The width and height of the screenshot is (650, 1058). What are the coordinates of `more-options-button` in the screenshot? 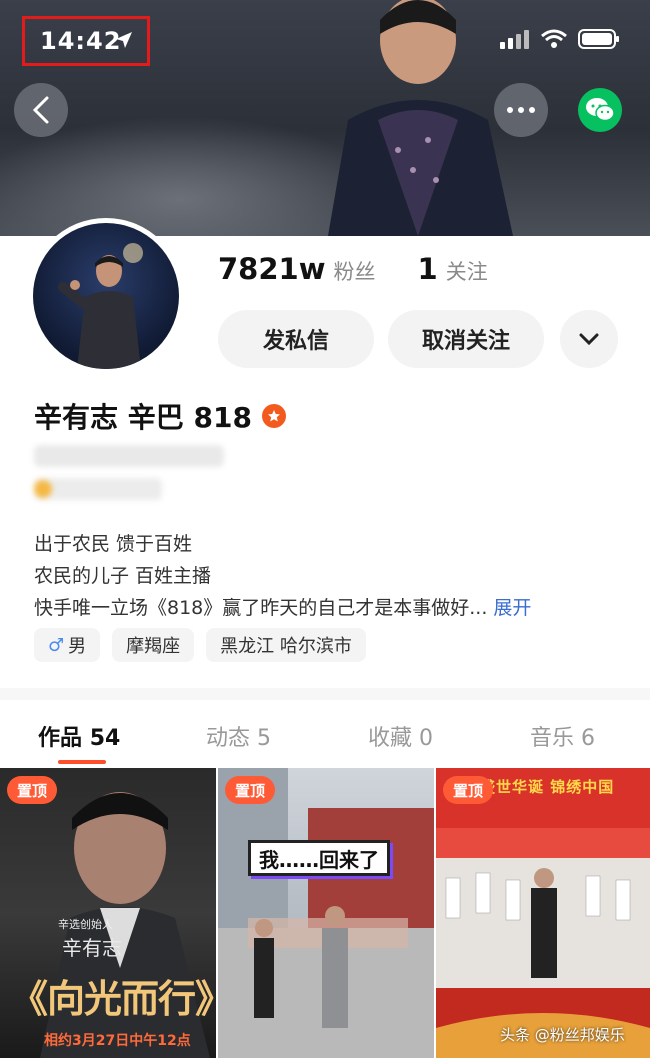 It's located at (589, 339).